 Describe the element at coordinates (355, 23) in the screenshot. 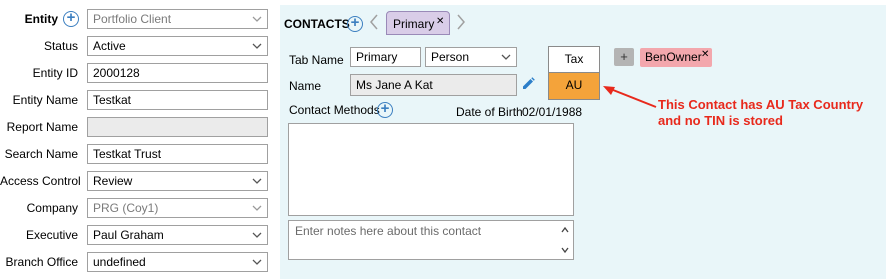

I see `add-contact-icon: +` at that location.